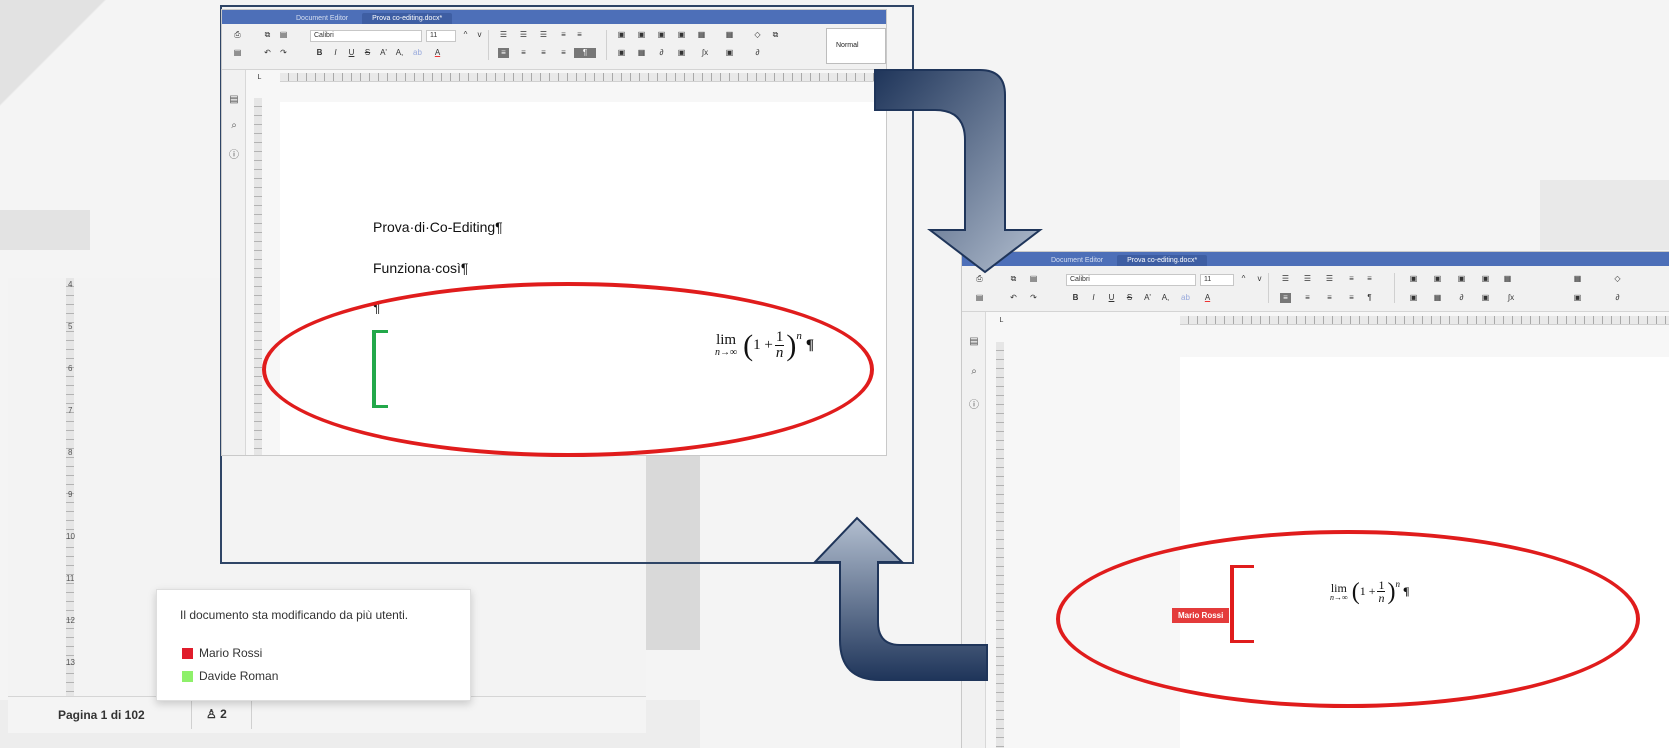 This screenshot has width=1669, height=748. I want to click on arrow-down-icon, so click(958, 171).